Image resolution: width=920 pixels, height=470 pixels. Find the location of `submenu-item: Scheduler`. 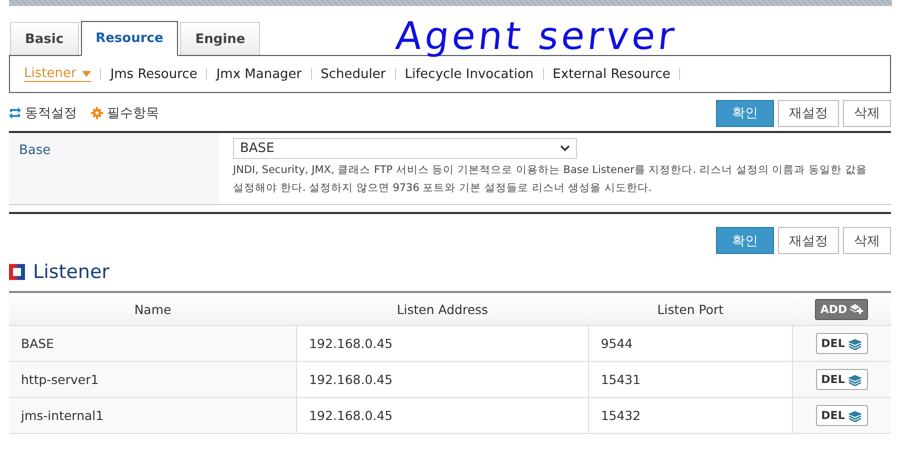

submenu-item: Scheduler is located at coordinates (353, 74).